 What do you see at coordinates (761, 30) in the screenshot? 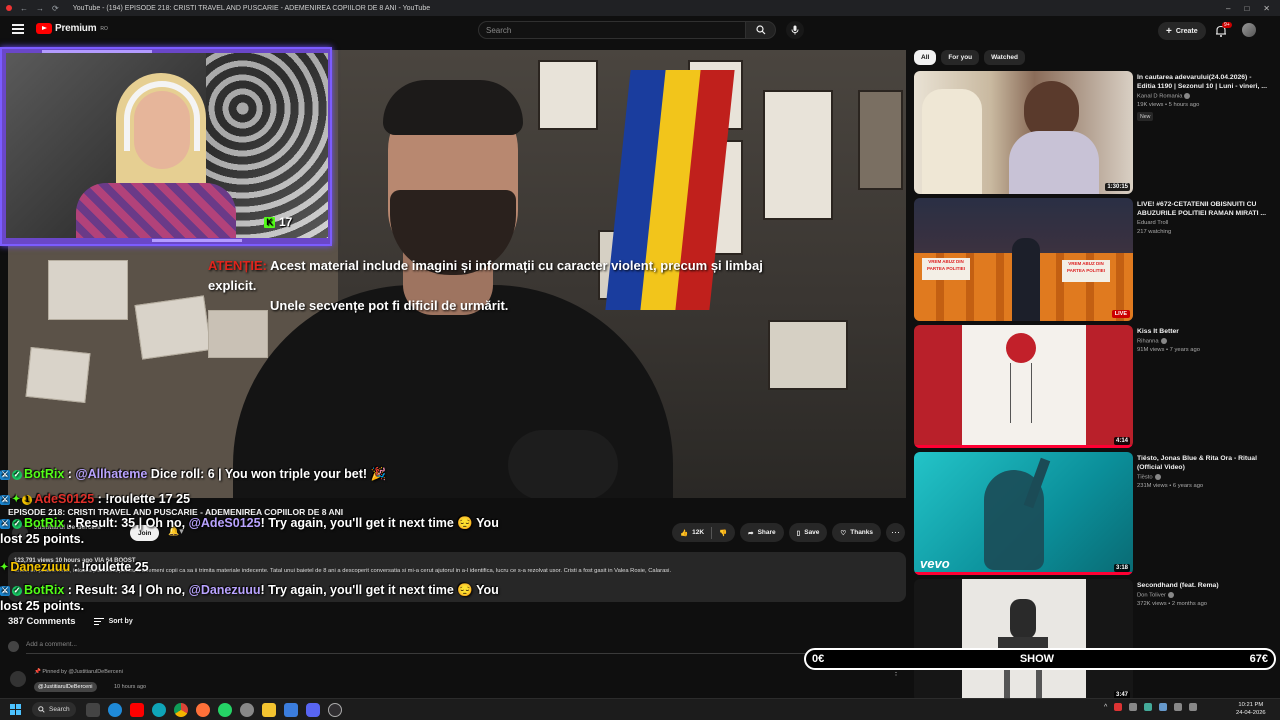
I see `search-button` at bounding box center [761, 30].